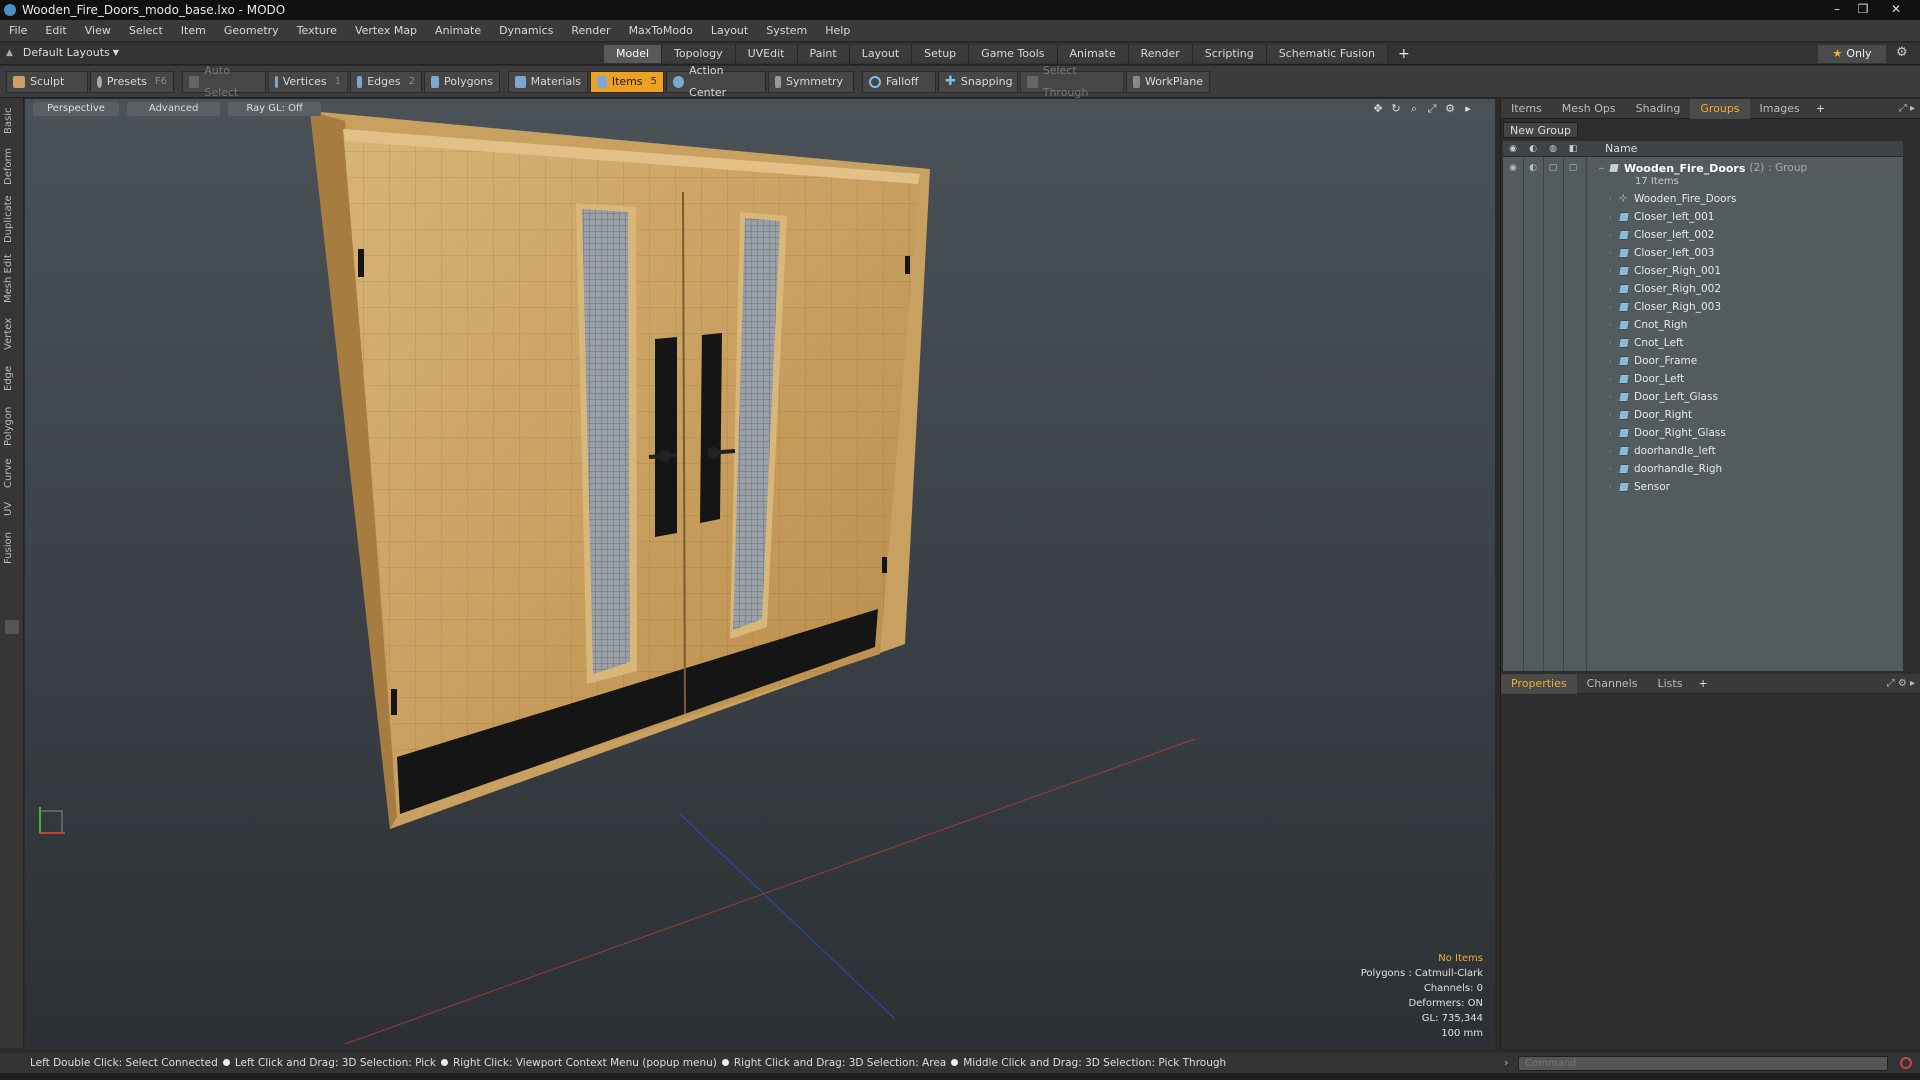 Image resolution: width=1920 pixels, height=1080 pixels. I want to click on vtab-basic: Basic, so click(12, 121).